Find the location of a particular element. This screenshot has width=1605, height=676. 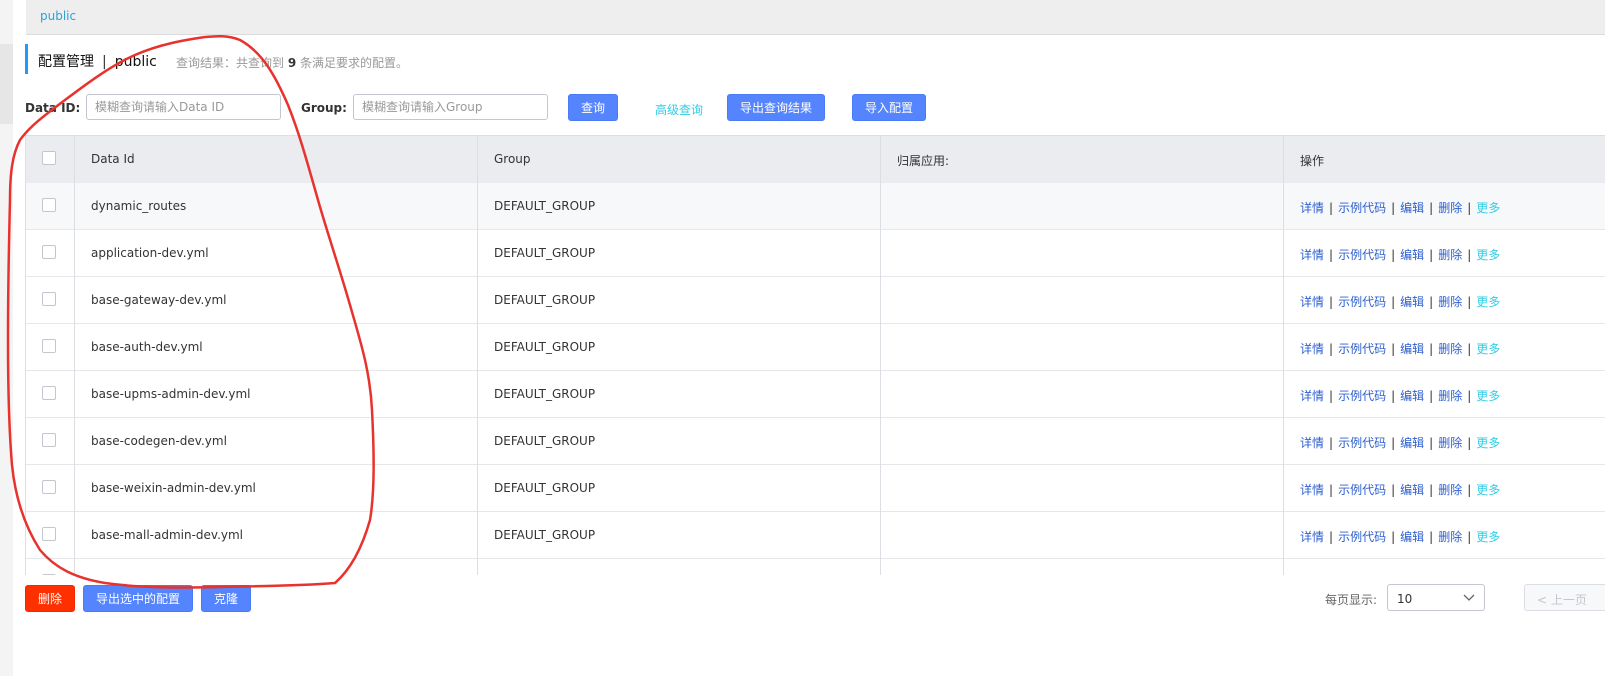

export-selected-button: 导出选中的配置 is located at coordinates (138, 598).